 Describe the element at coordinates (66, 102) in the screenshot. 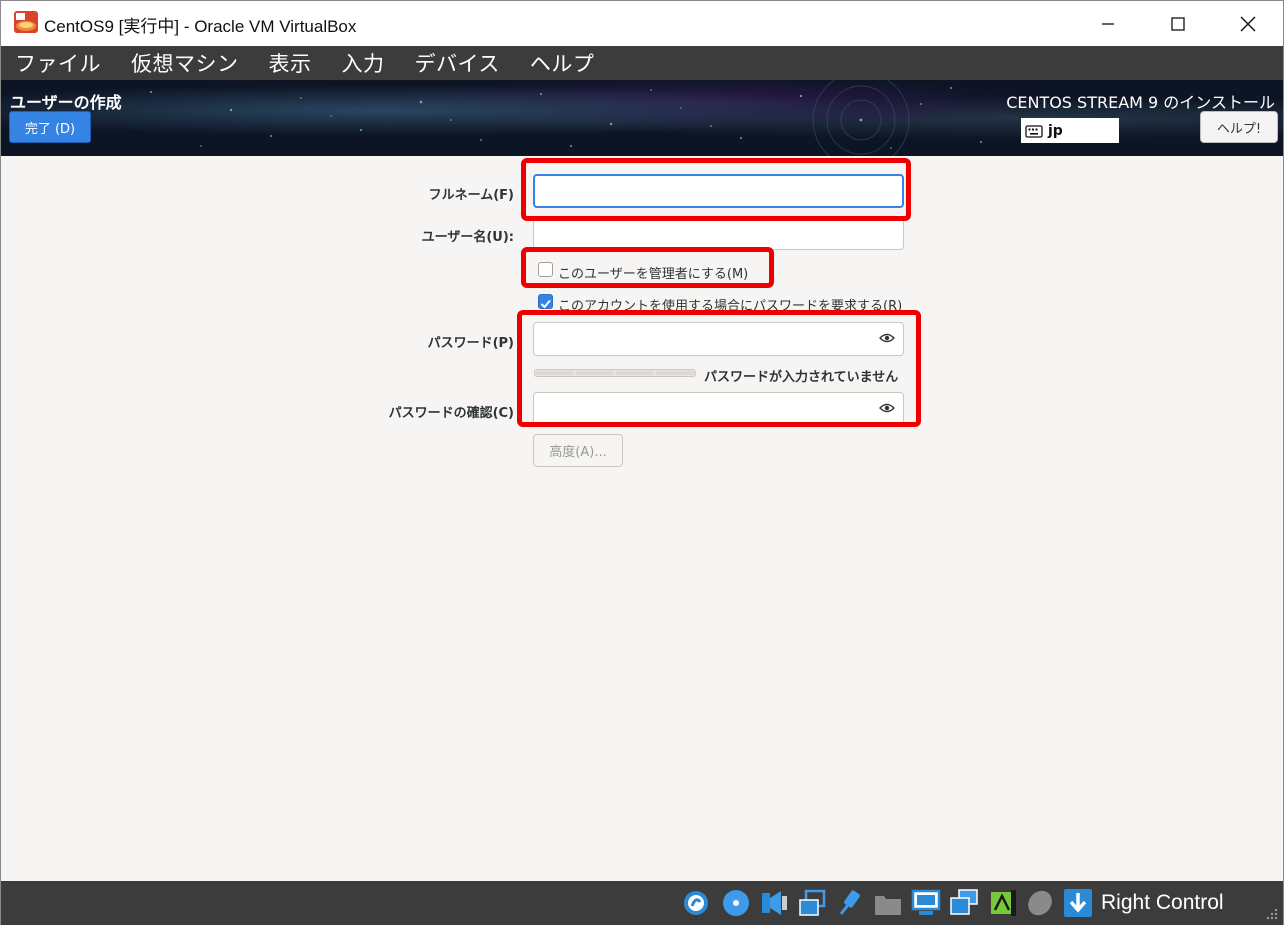

I see `spoke-title: ユーザーの作成` at that location.